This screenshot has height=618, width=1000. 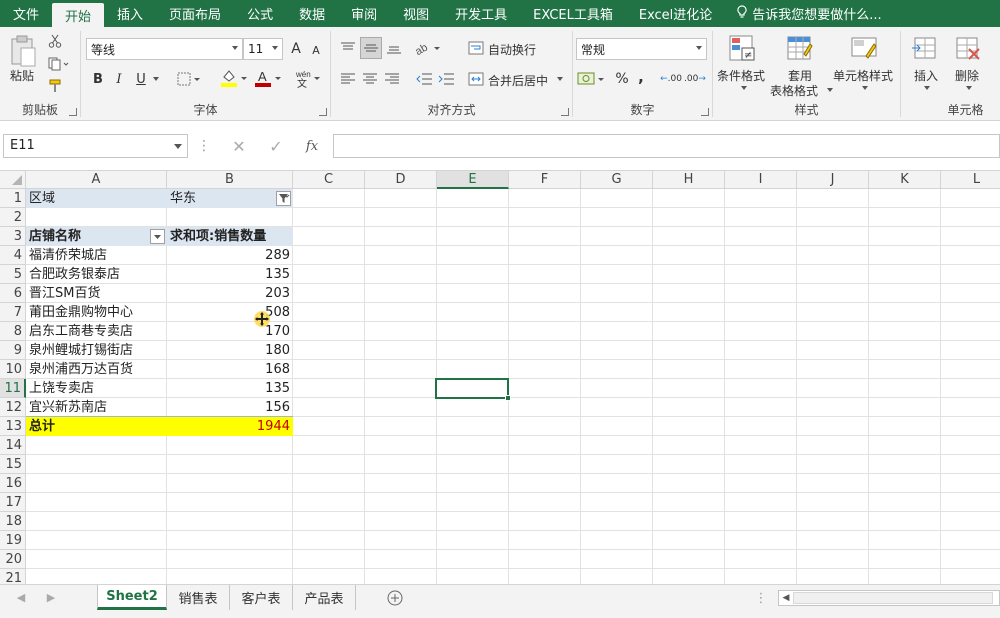 What do you see at coordinates (13, 293) in the screenshot?
I see `row-header-6: 6` at bounding box center [13, 293].